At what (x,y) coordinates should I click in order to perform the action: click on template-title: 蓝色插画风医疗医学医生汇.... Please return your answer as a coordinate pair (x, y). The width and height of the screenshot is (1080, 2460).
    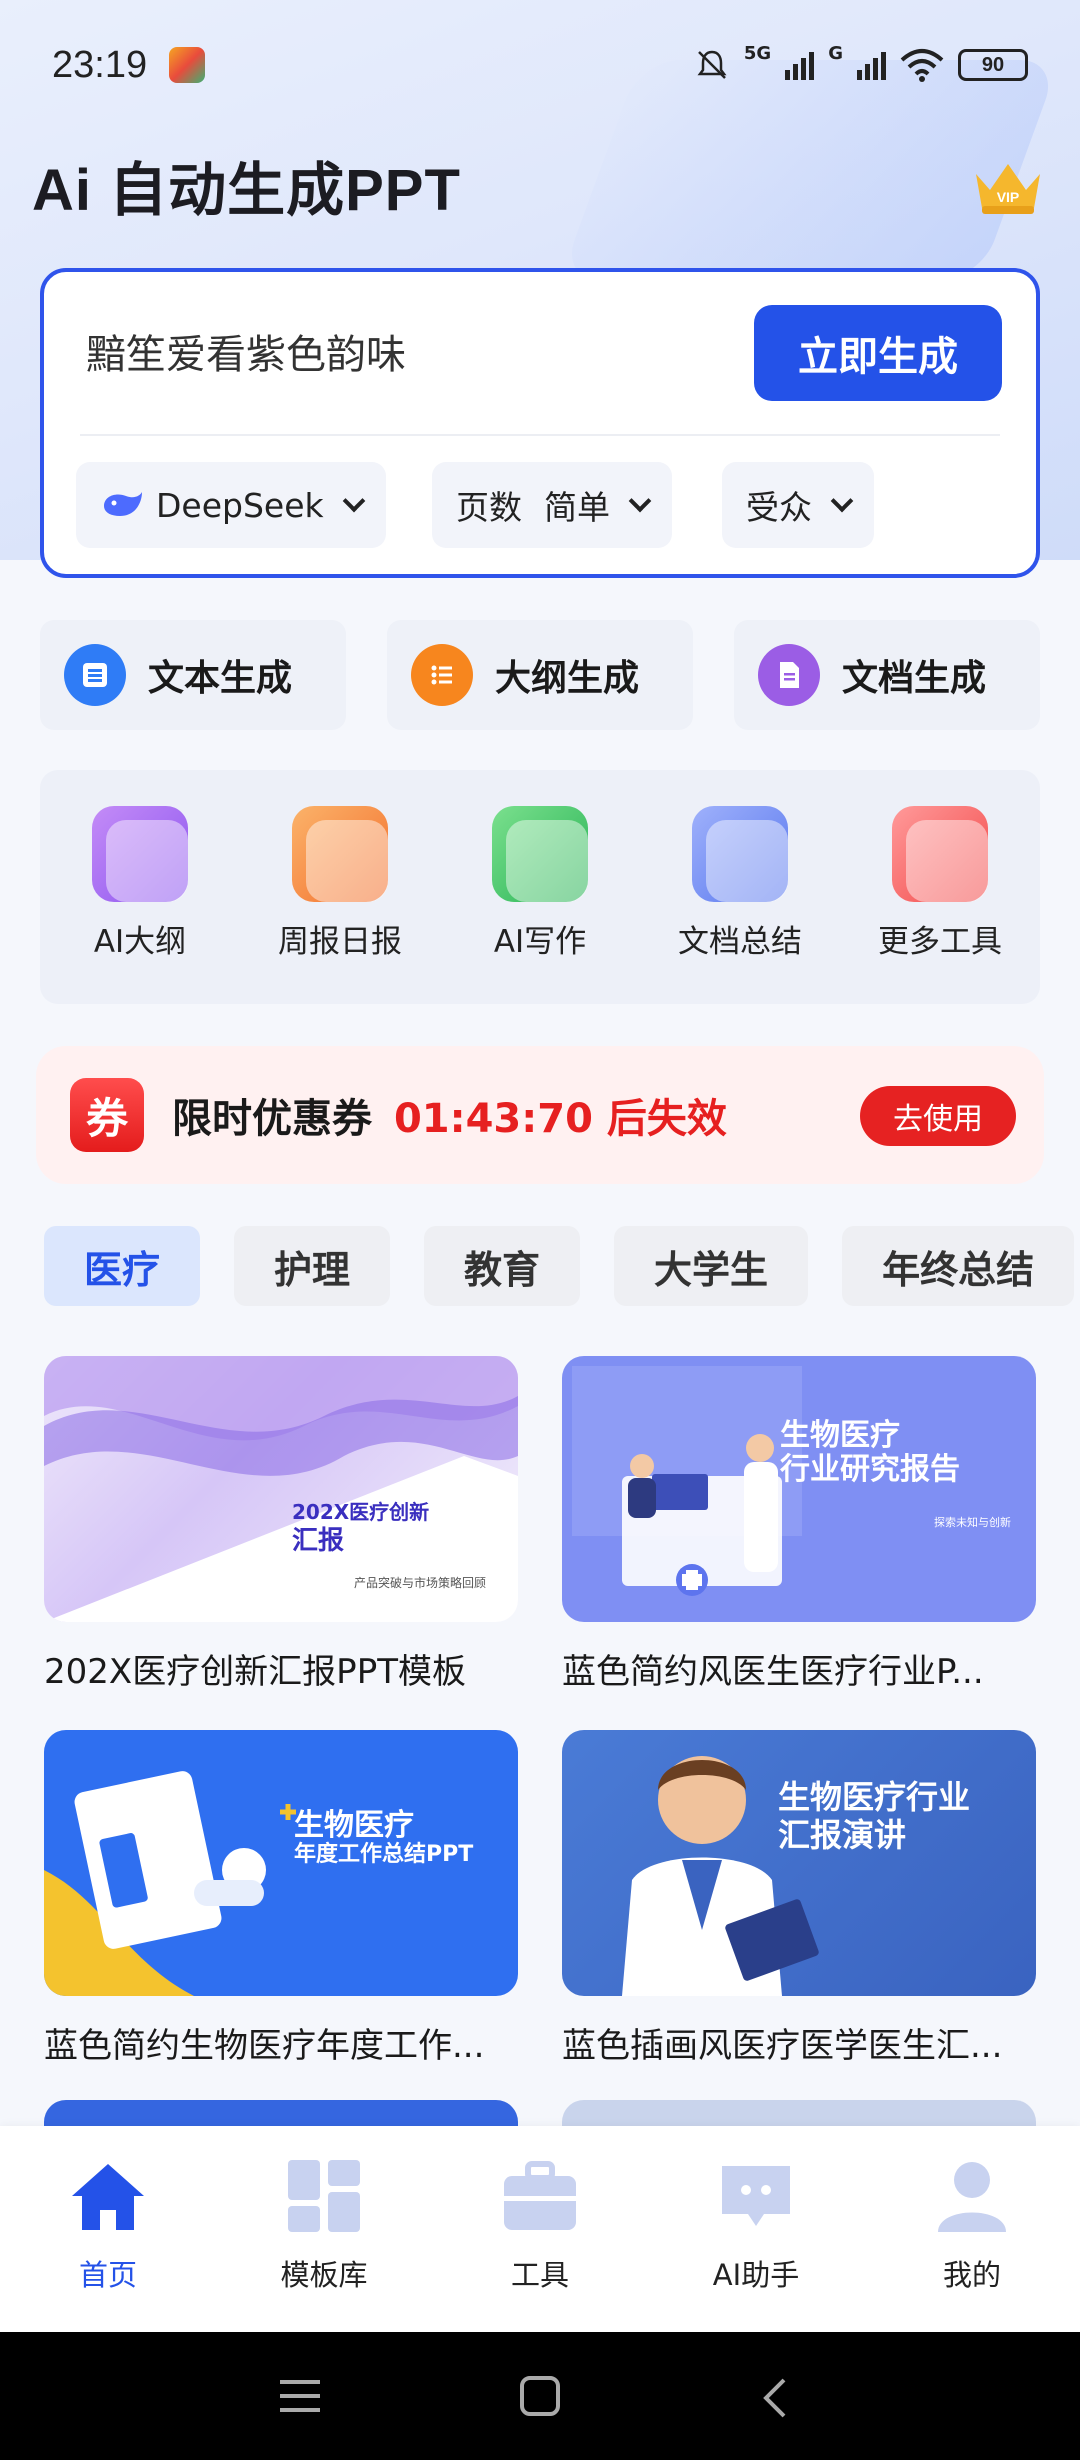
    Looking at the image, I should click on (782, 2046).